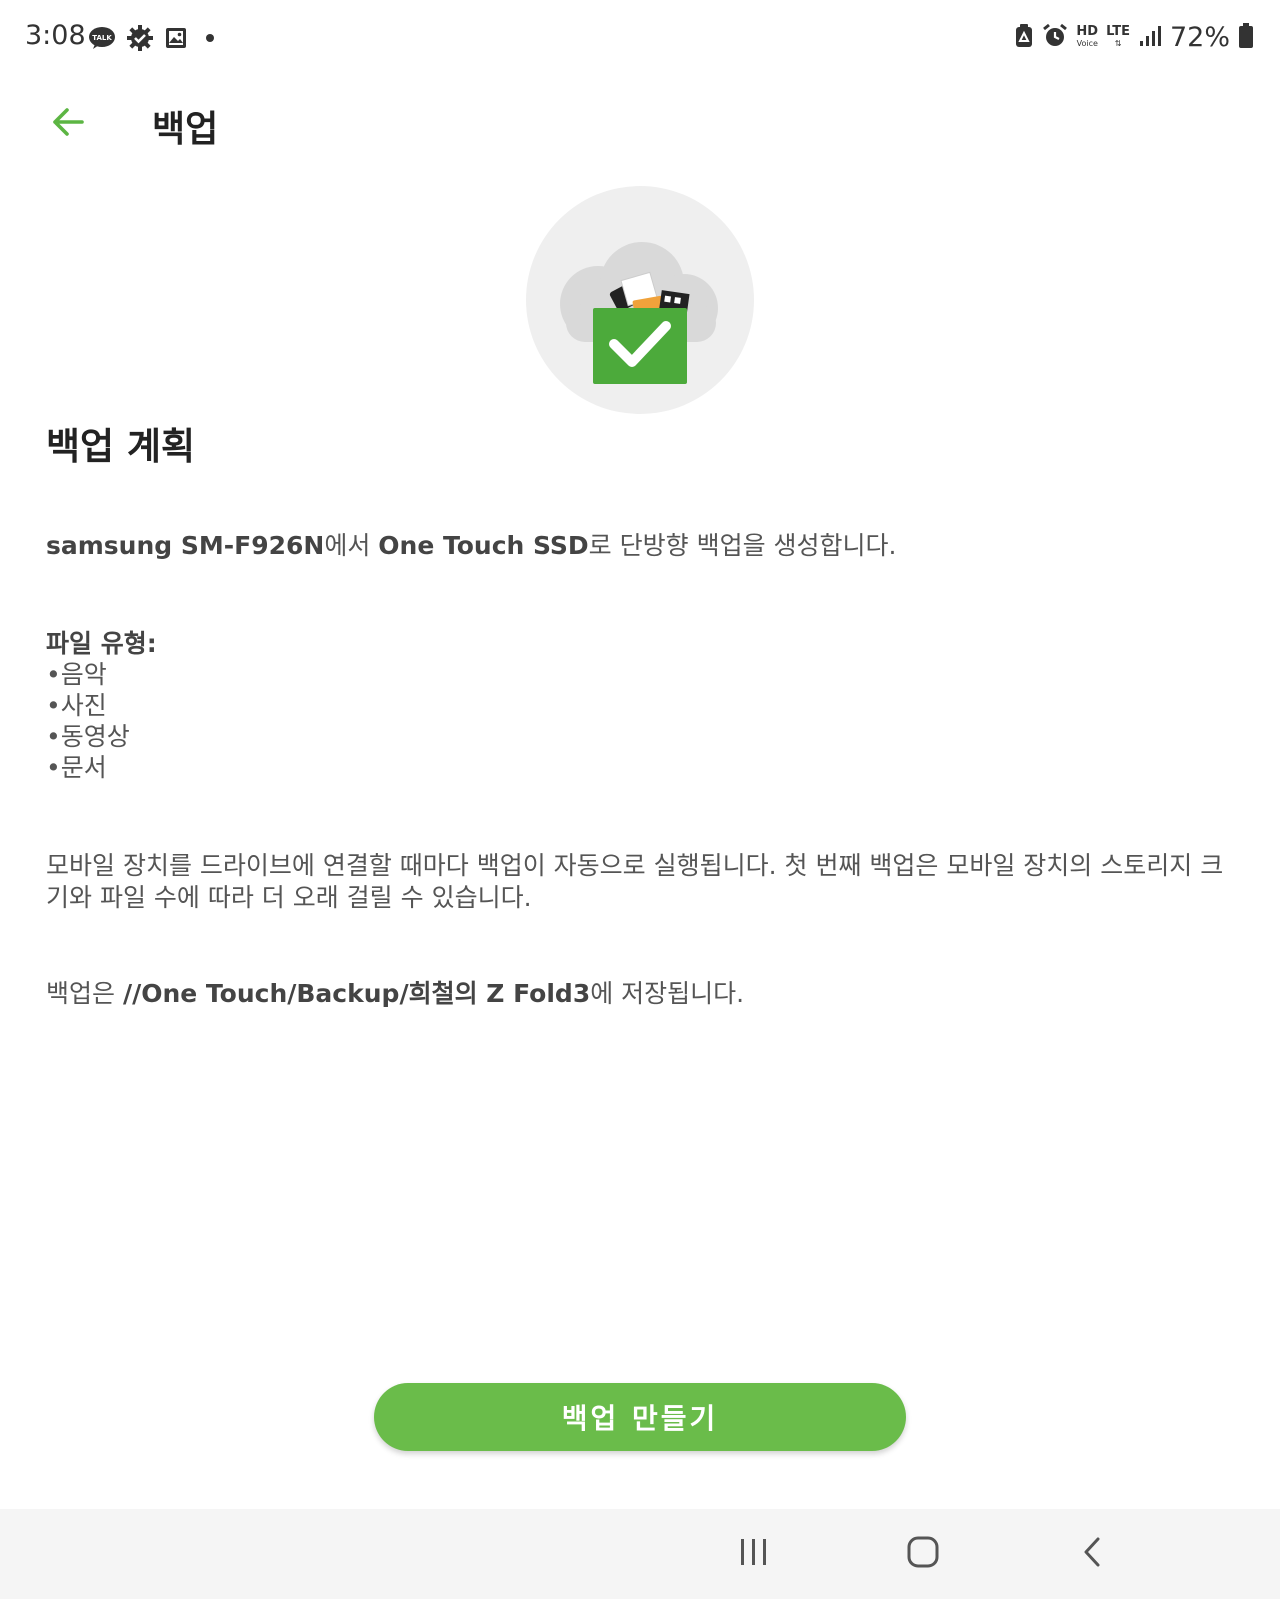 The height and width of the screenshot is (1599, 1280). I want to click on kakaotalk-icon: TALK, so click(102, 40).